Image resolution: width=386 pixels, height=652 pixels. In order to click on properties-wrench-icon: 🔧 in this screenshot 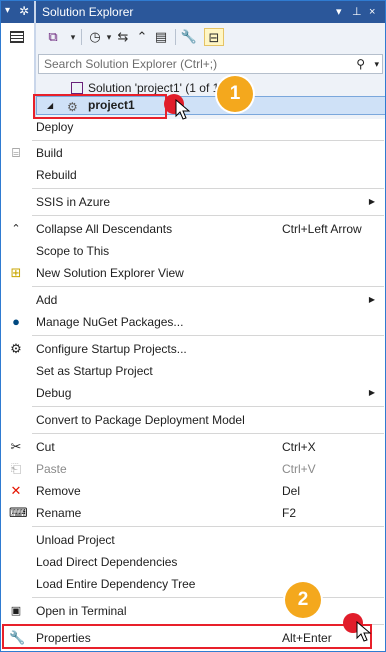, I will do `click(189, 37)`.